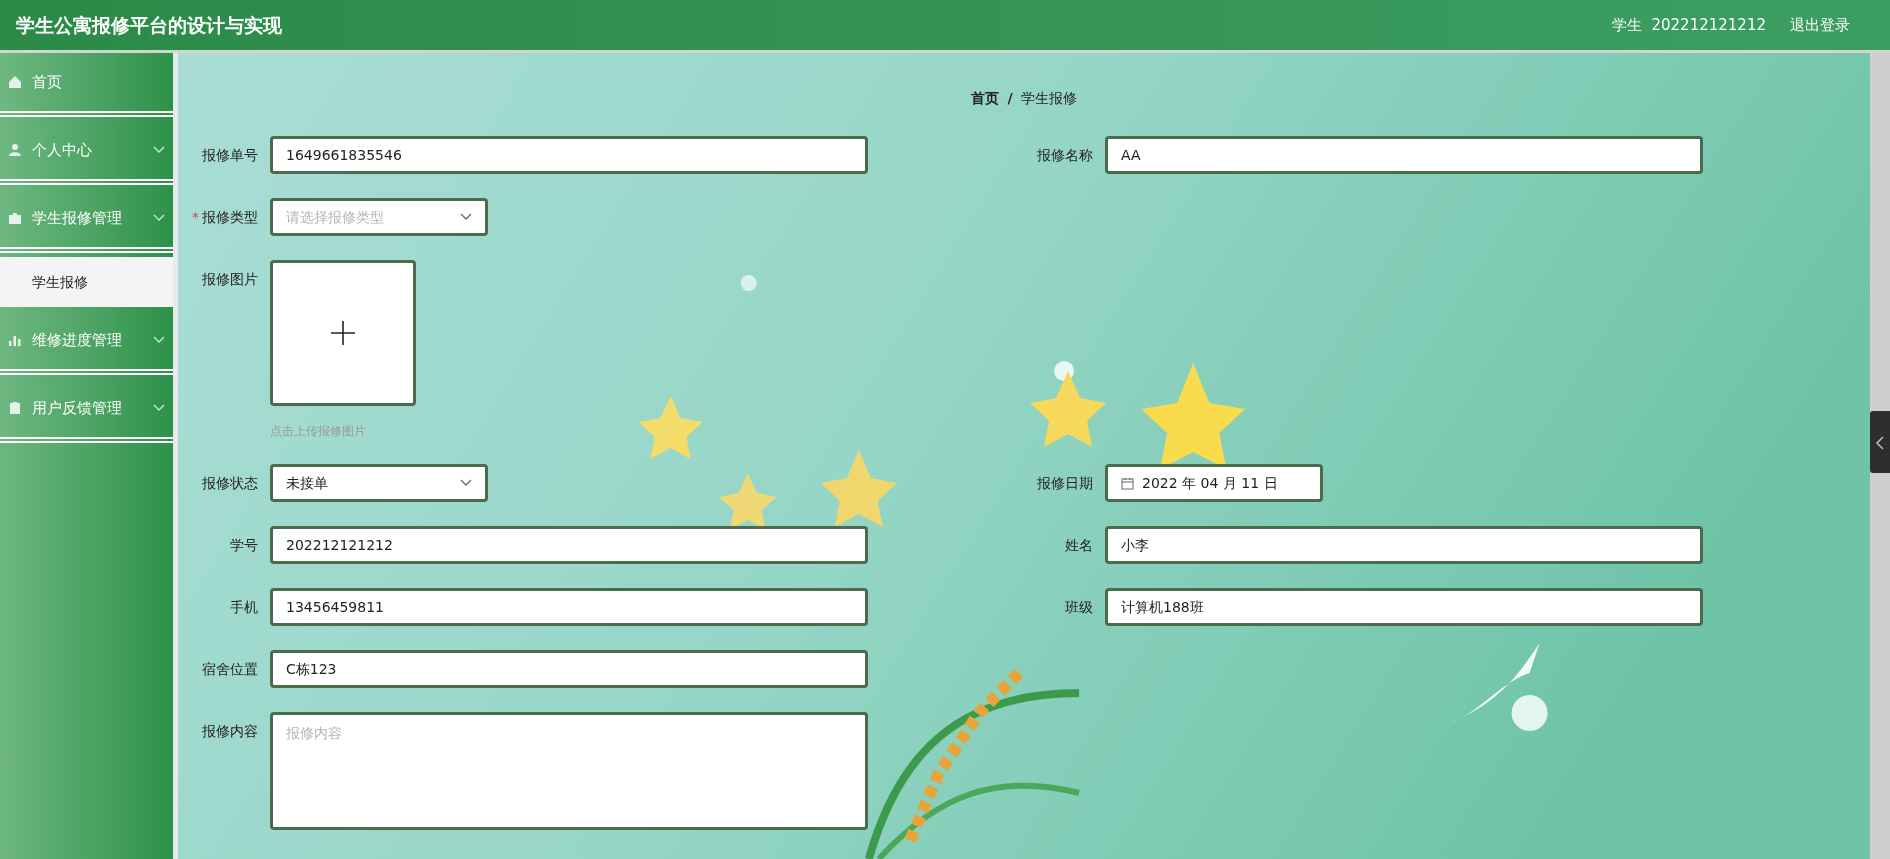  I want to click on input-field: AA, so click(1404, 155).